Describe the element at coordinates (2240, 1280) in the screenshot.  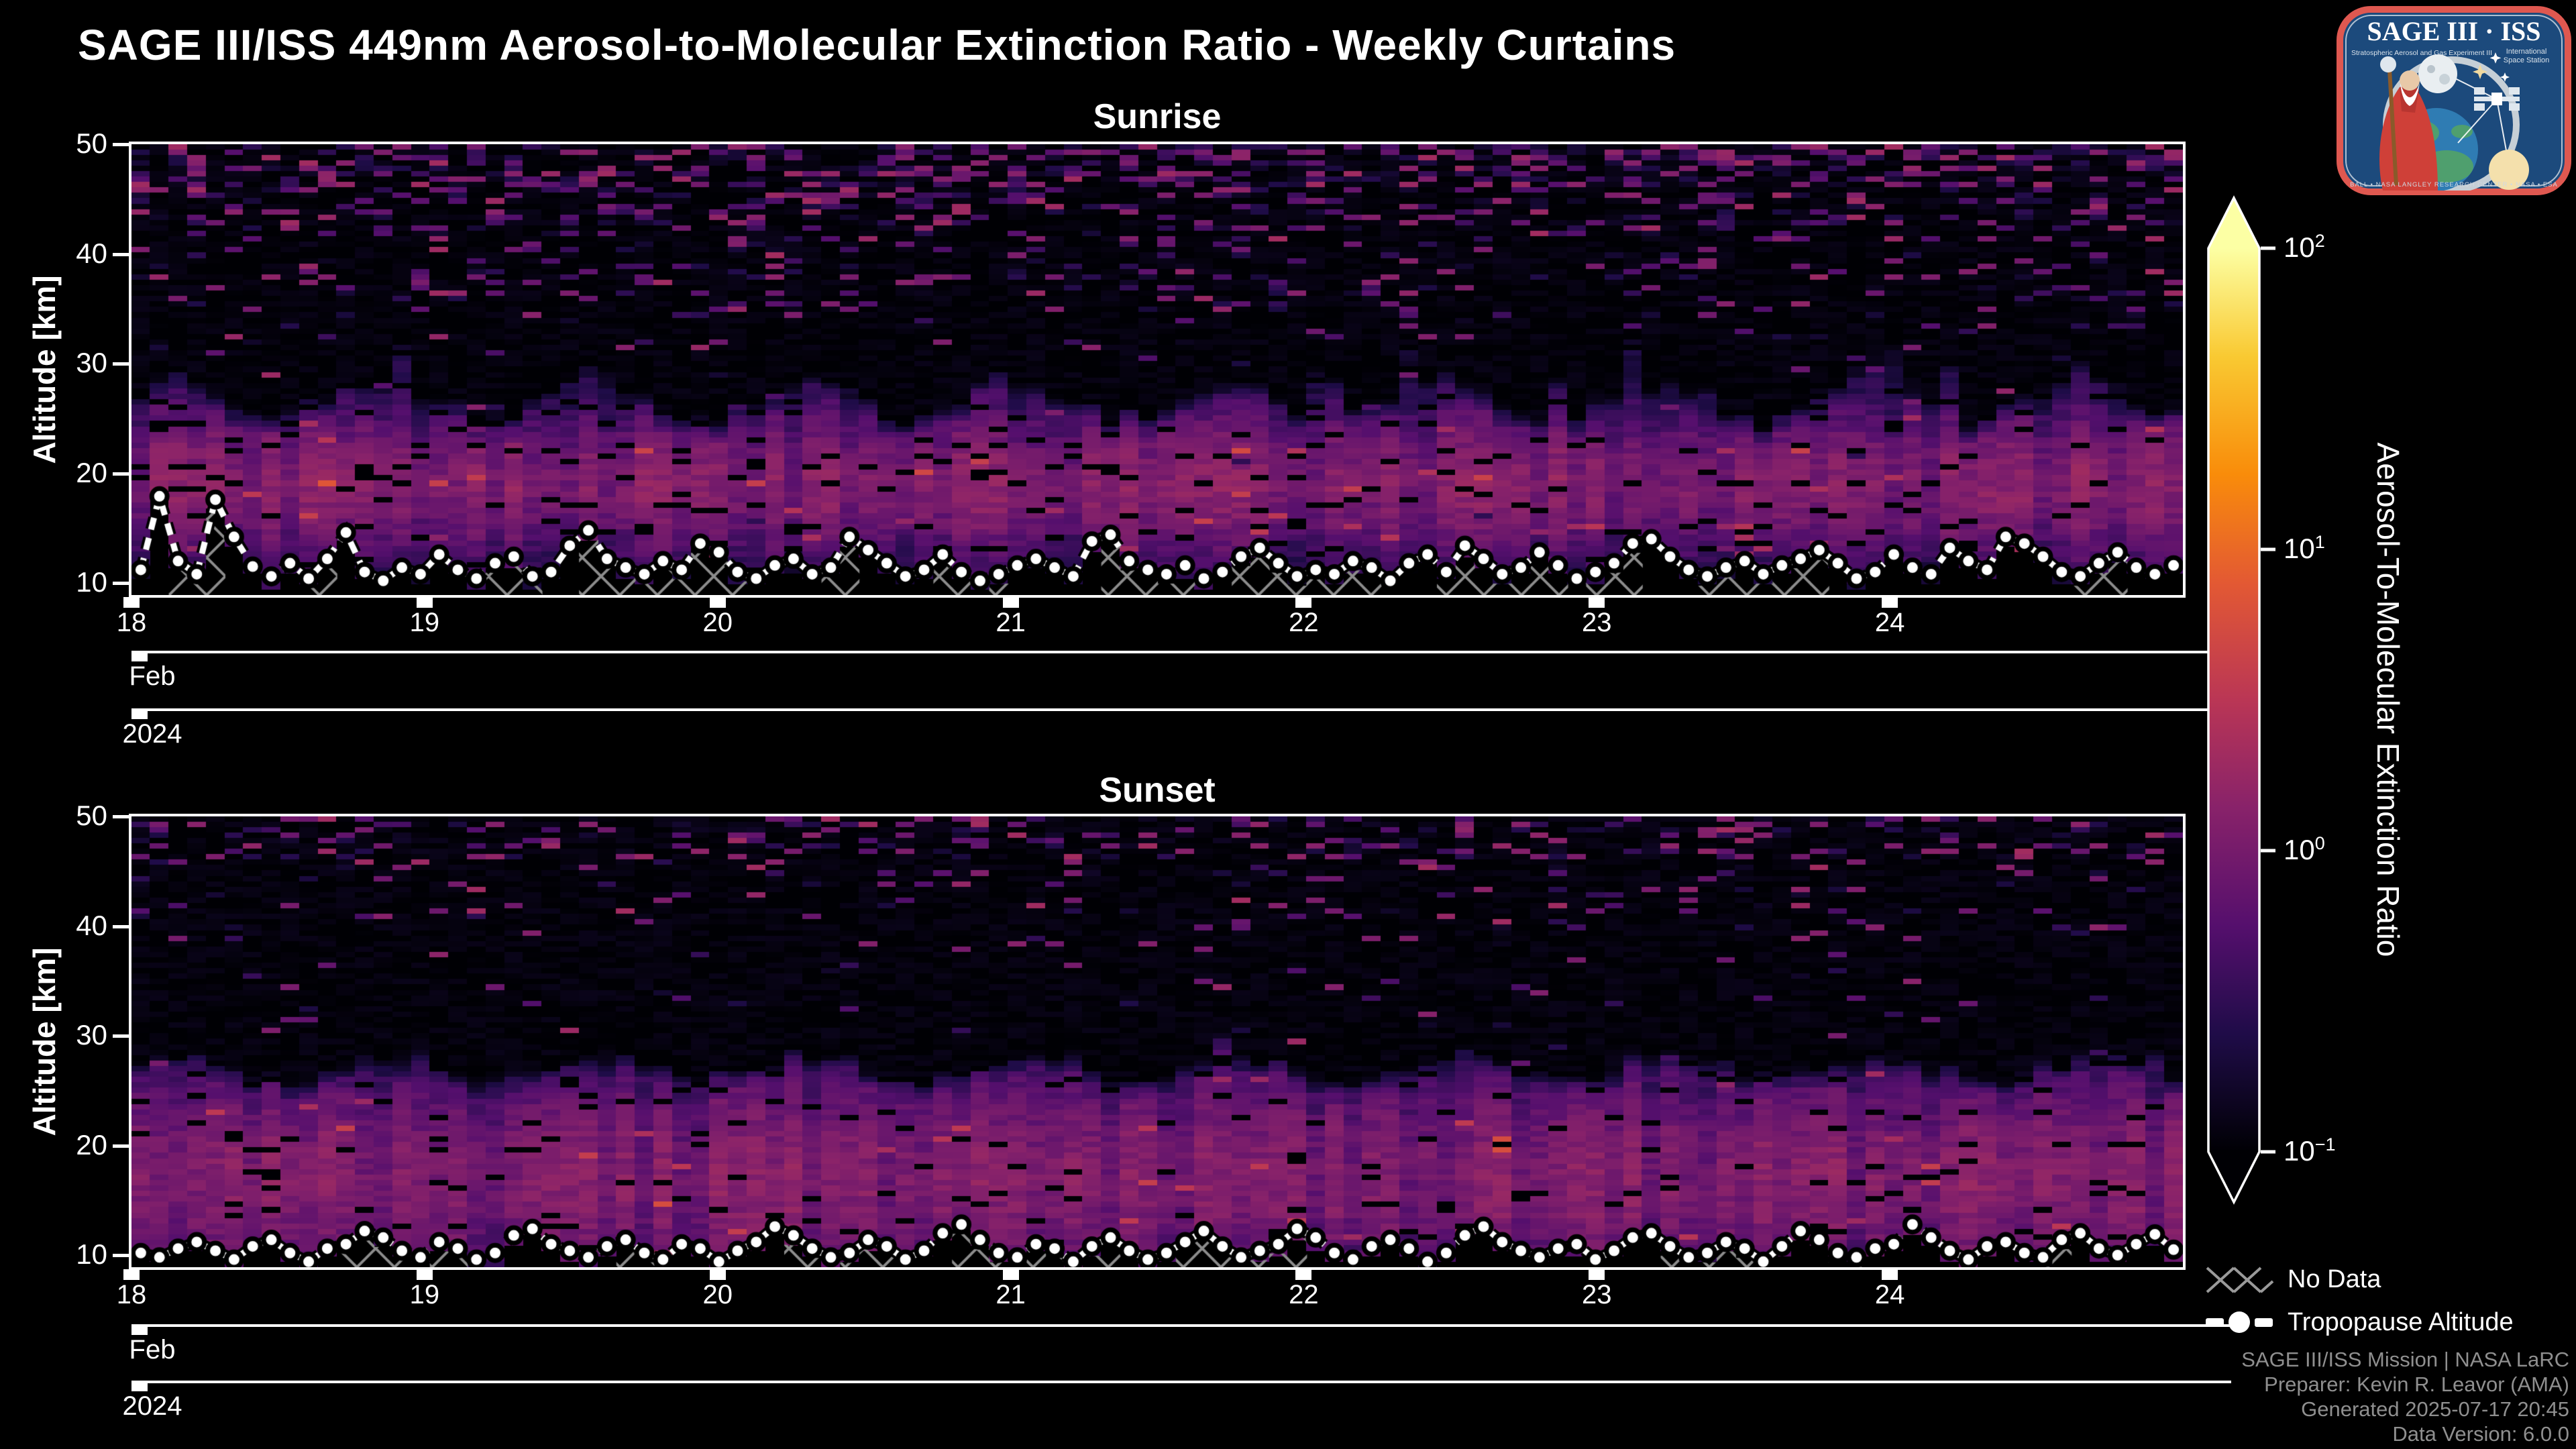
I see `no-data-hatch-icon` at that location.